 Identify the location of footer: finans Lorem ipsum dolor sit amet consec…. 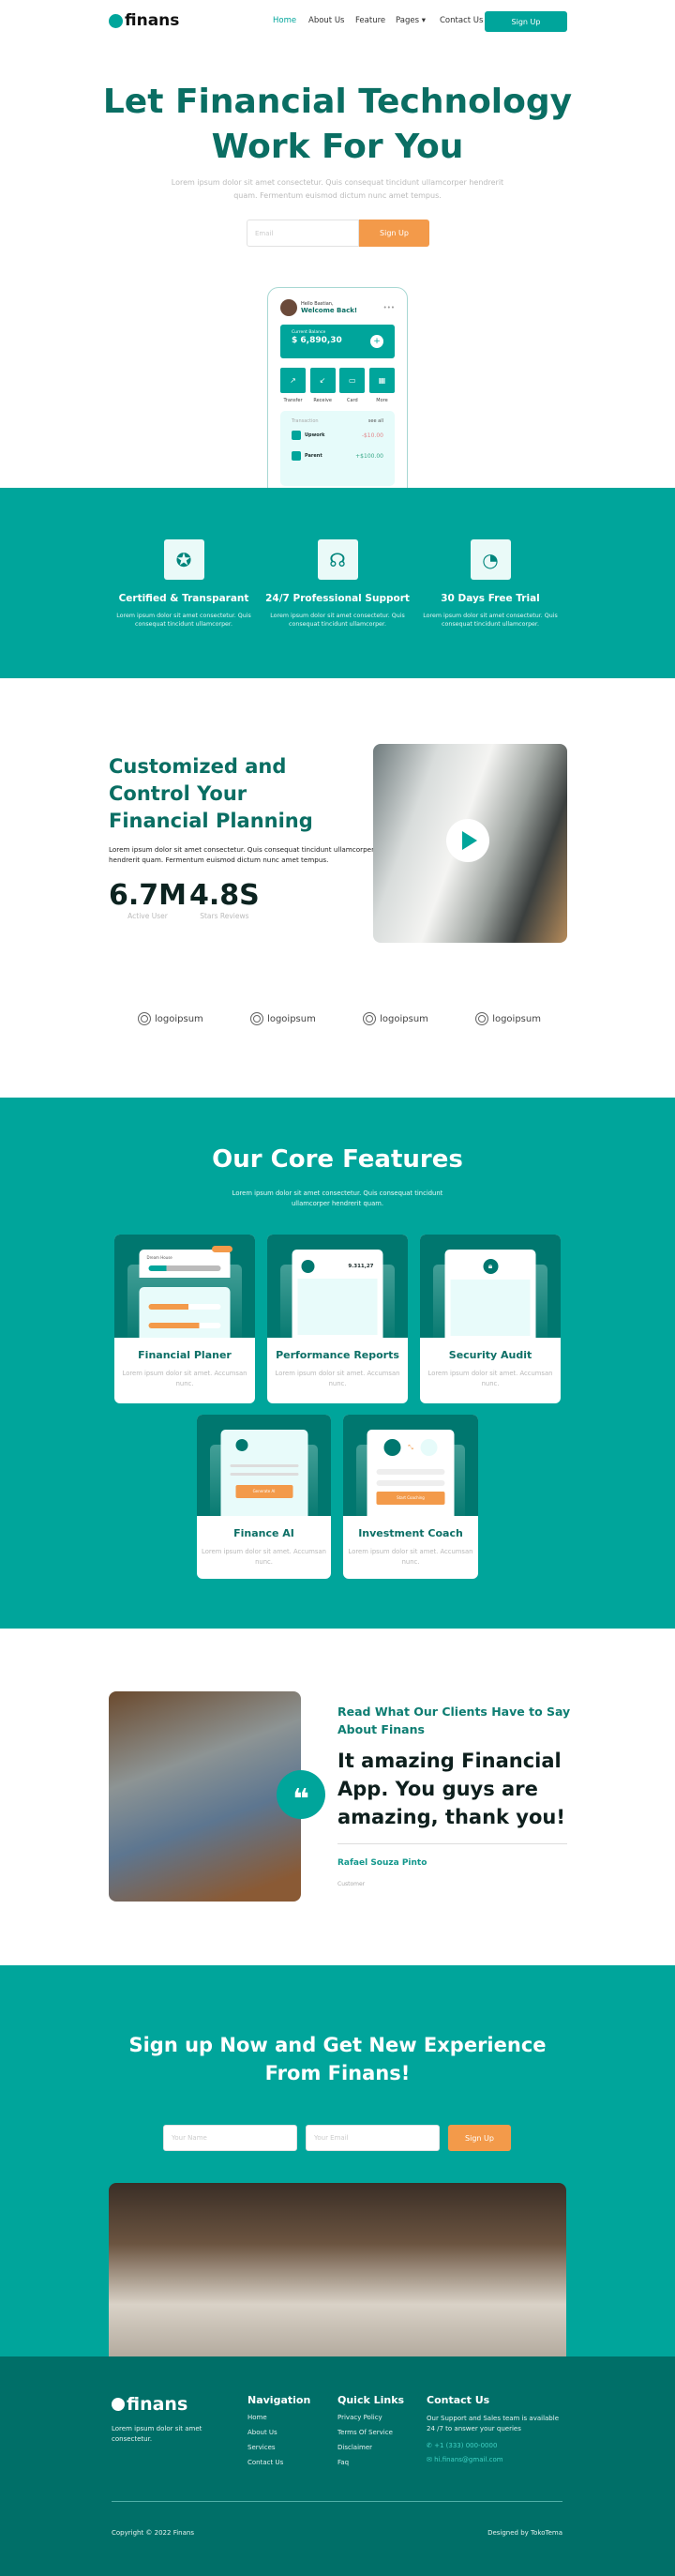
(337, 2466).